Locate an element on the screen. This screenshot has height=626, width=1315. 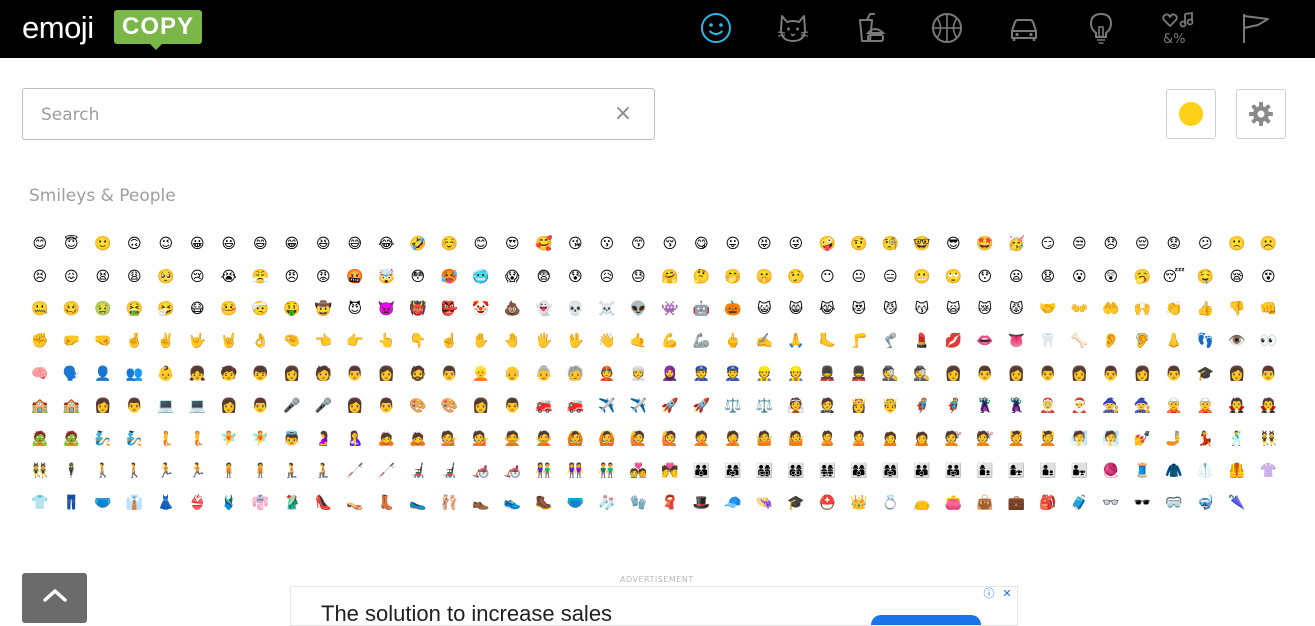
emoji-item: 👔 is located at coordinates (135, 503).